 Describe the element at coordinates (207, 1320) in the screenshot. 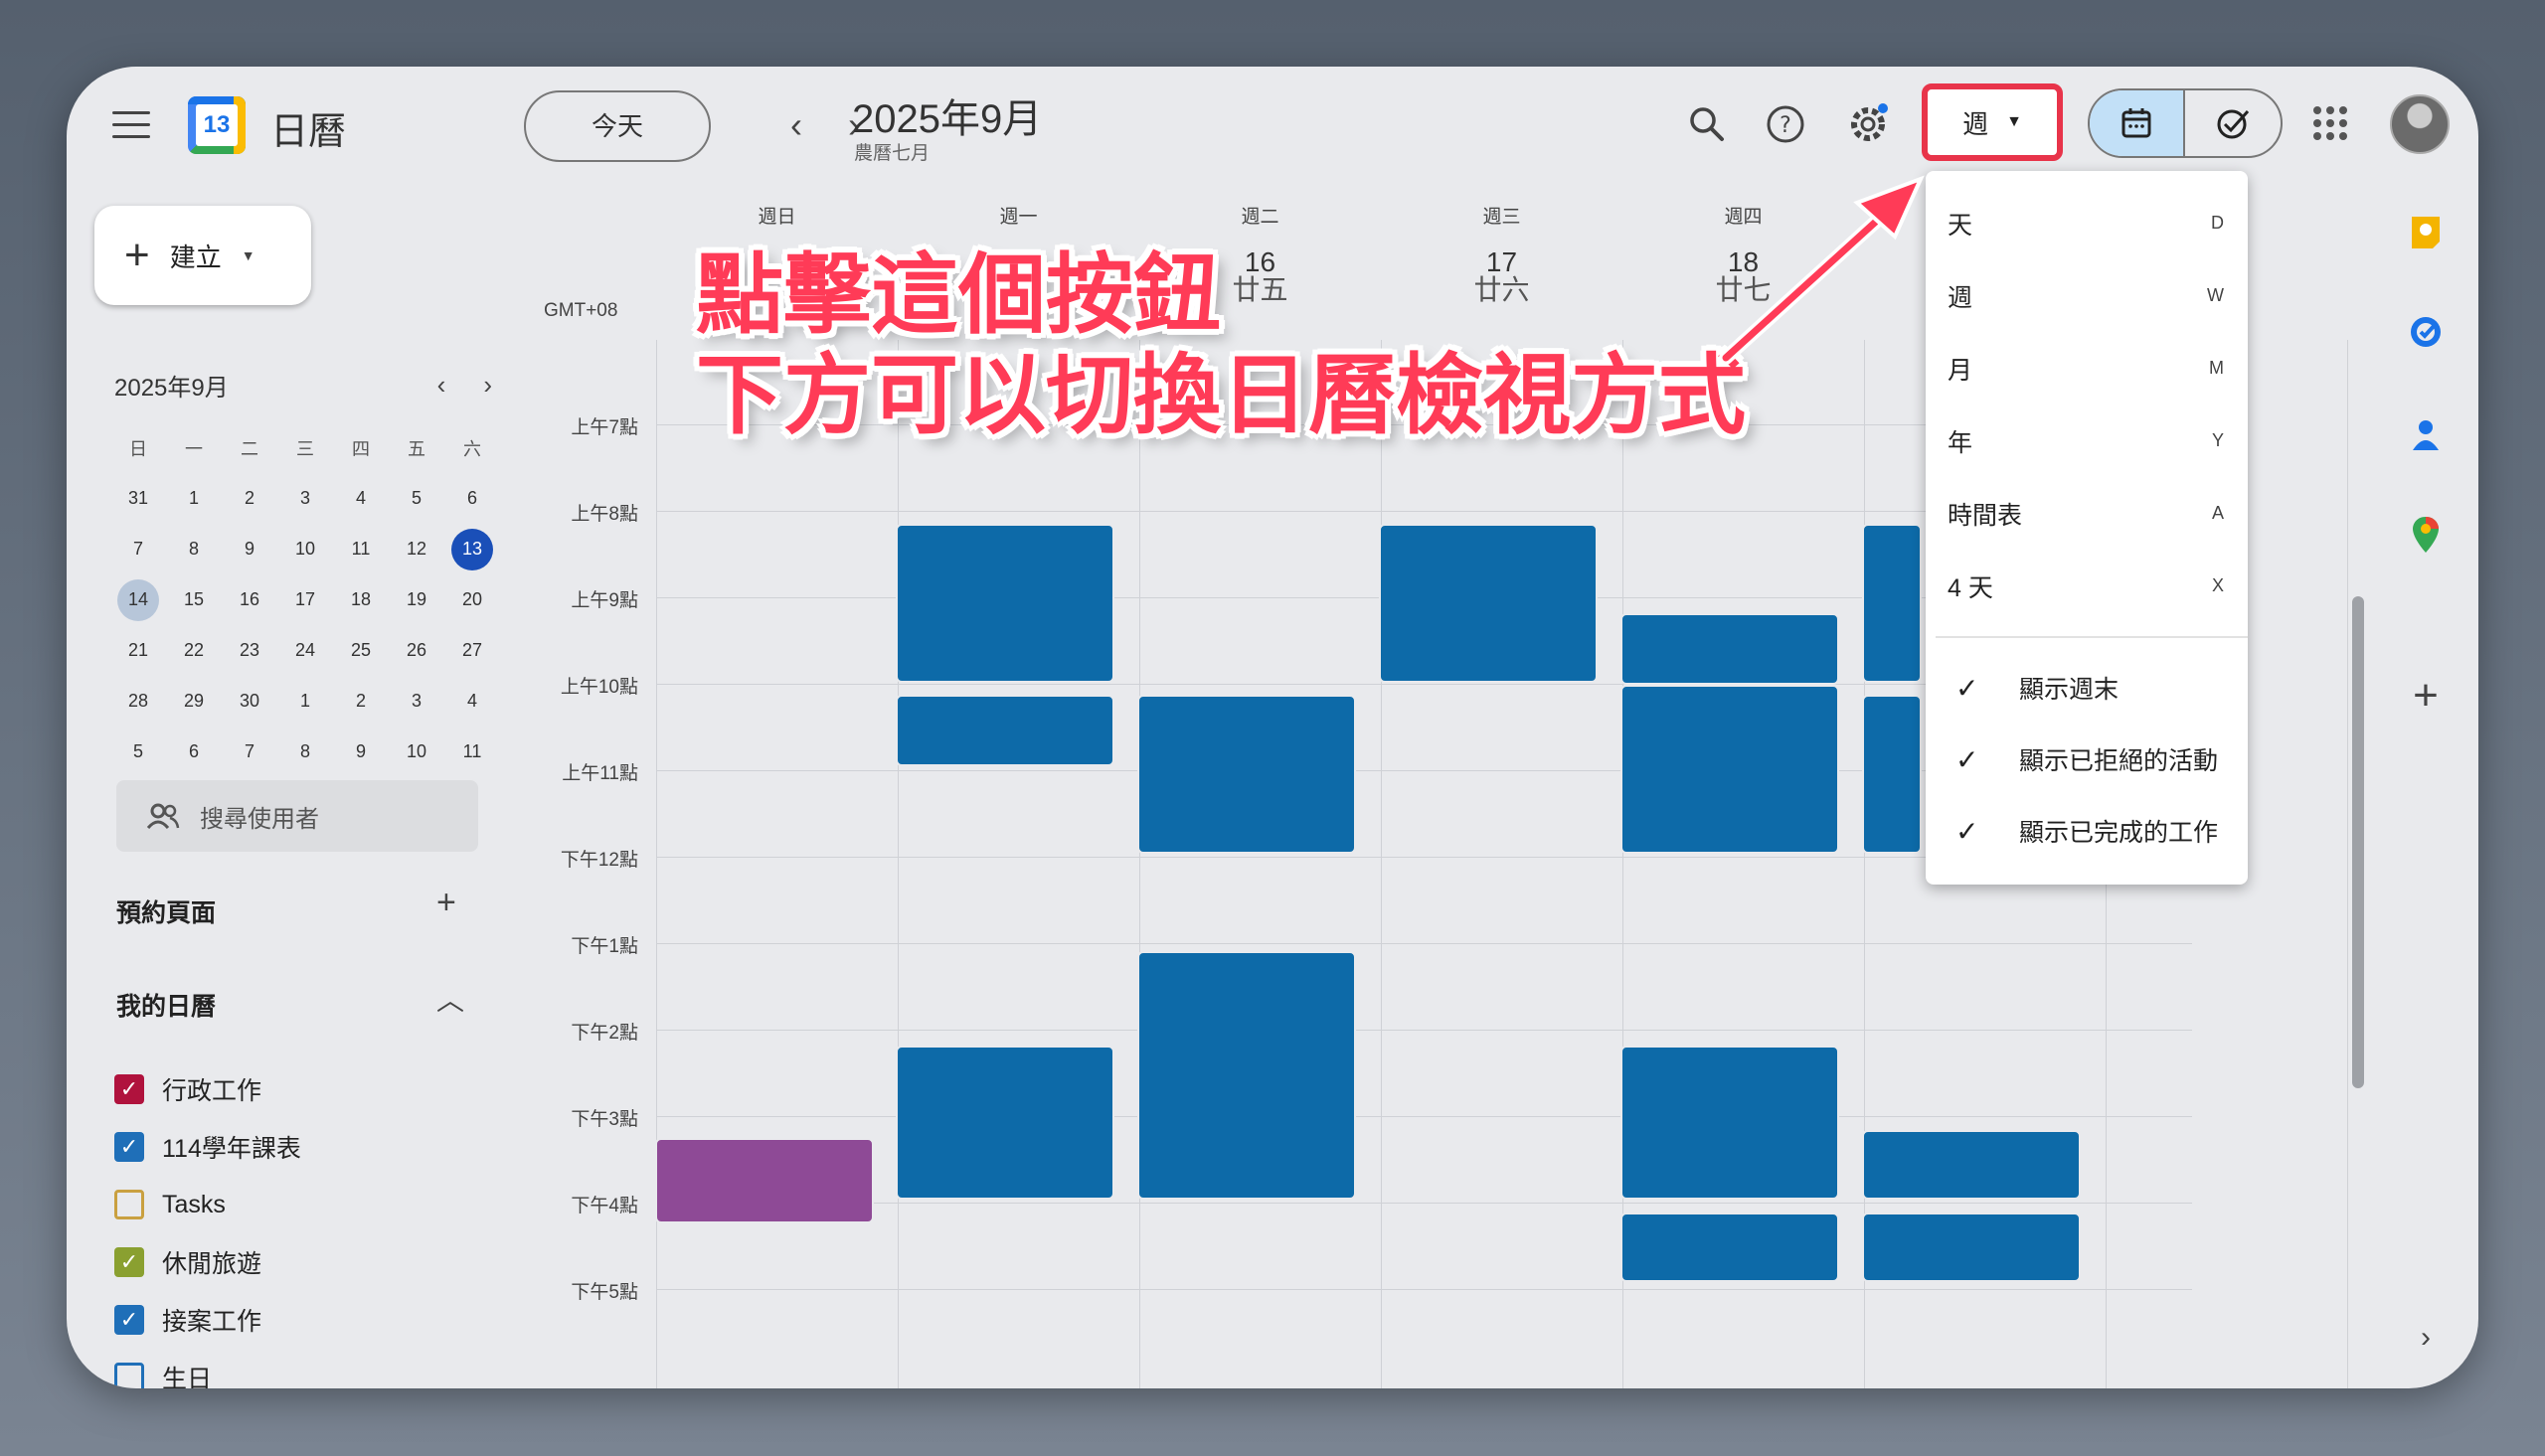

I see `calendar-item: ✓ 接案工作` at that location.